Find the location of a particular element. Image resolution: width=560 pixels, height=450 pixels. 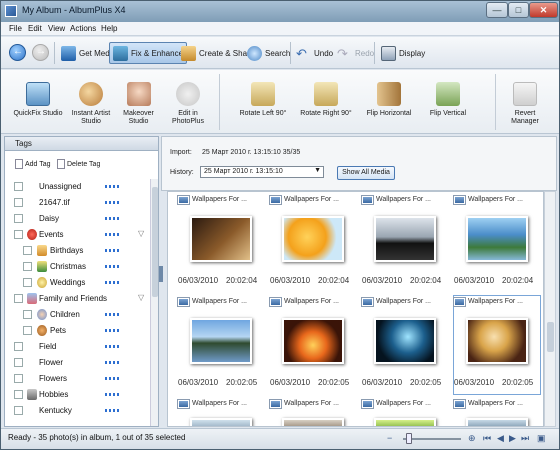

media-grid-scroll-thumb is located at coordinates (550, 337).